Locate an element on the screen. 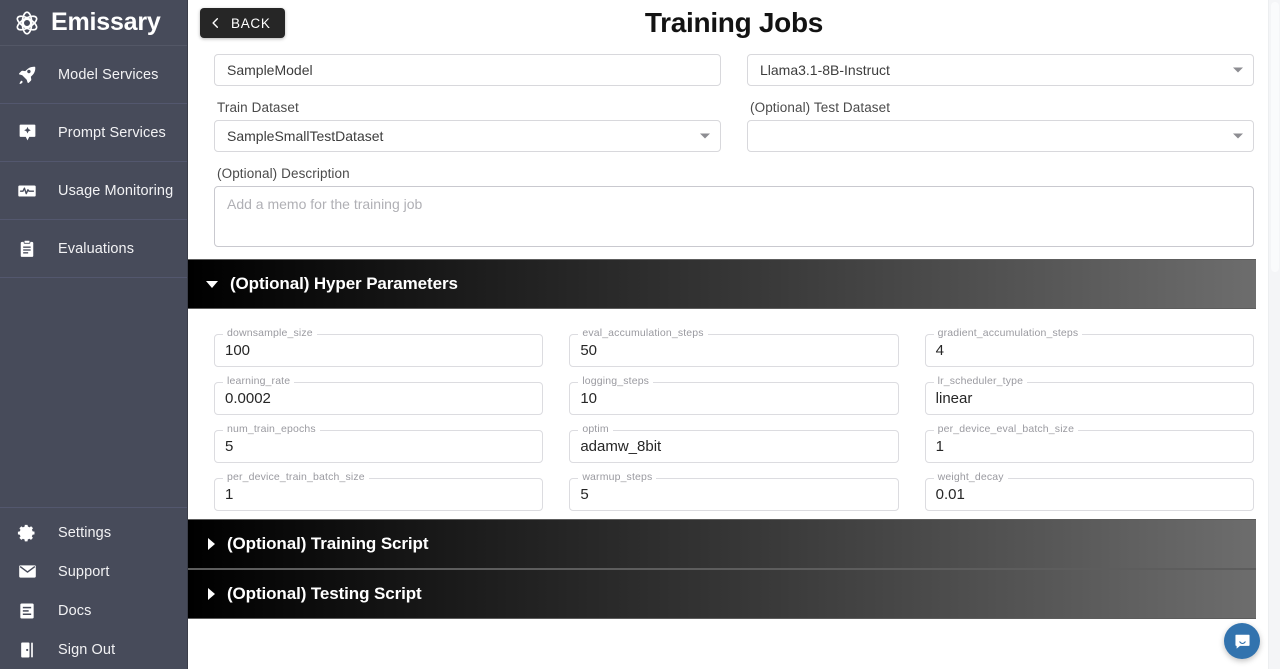 This screenshot has height=669, width=1280. sidebar-item-model-services: Model Services is located at coordinates (94, 75).